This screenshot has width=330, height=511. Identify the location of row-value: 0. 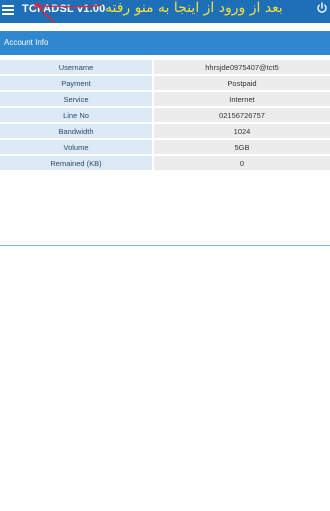
(242, 163).